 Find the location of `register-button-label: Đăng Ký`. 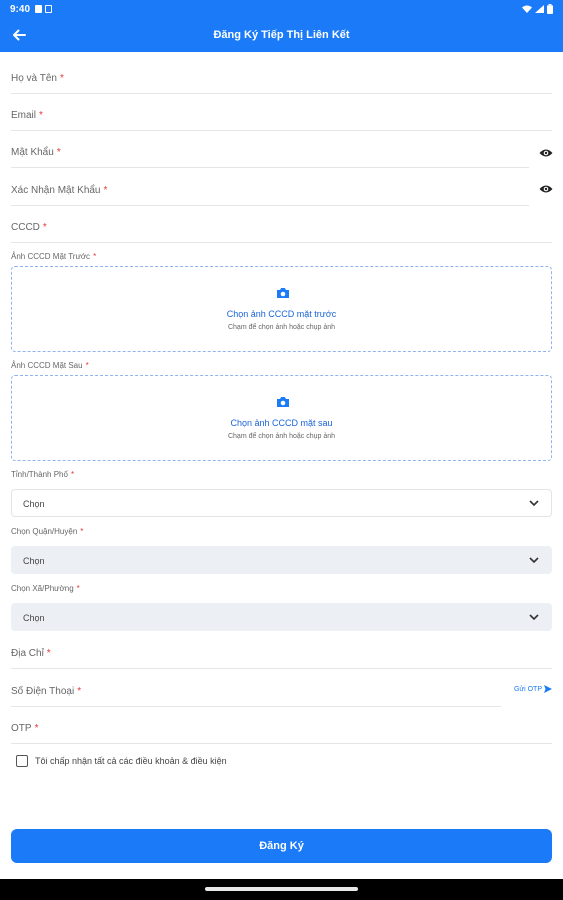

register-button-label: Đăng Ký is located at coordinates (281, 846).